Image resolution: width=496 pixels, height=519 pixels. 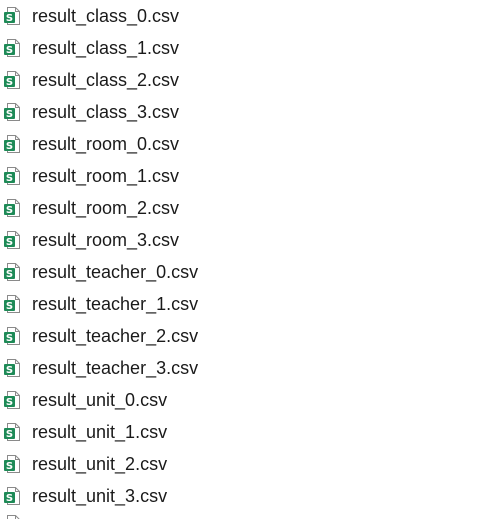 What do you see at coordinates (248, 16) in the screenshot?
I see `file-item-result-class-0: S result_class_0.csv` at bounding box center [248, 16].